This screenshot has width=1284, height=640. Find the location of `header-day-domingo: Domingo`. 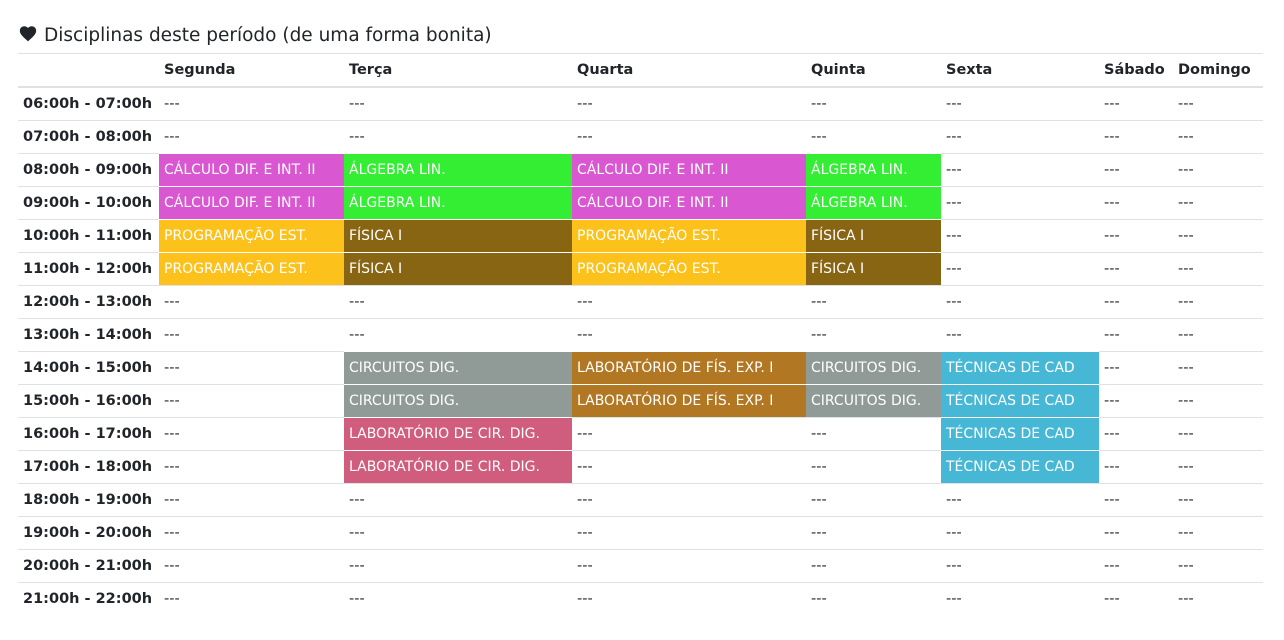

header-day-domingo: Domingo is located at coordinates (1218, 70).